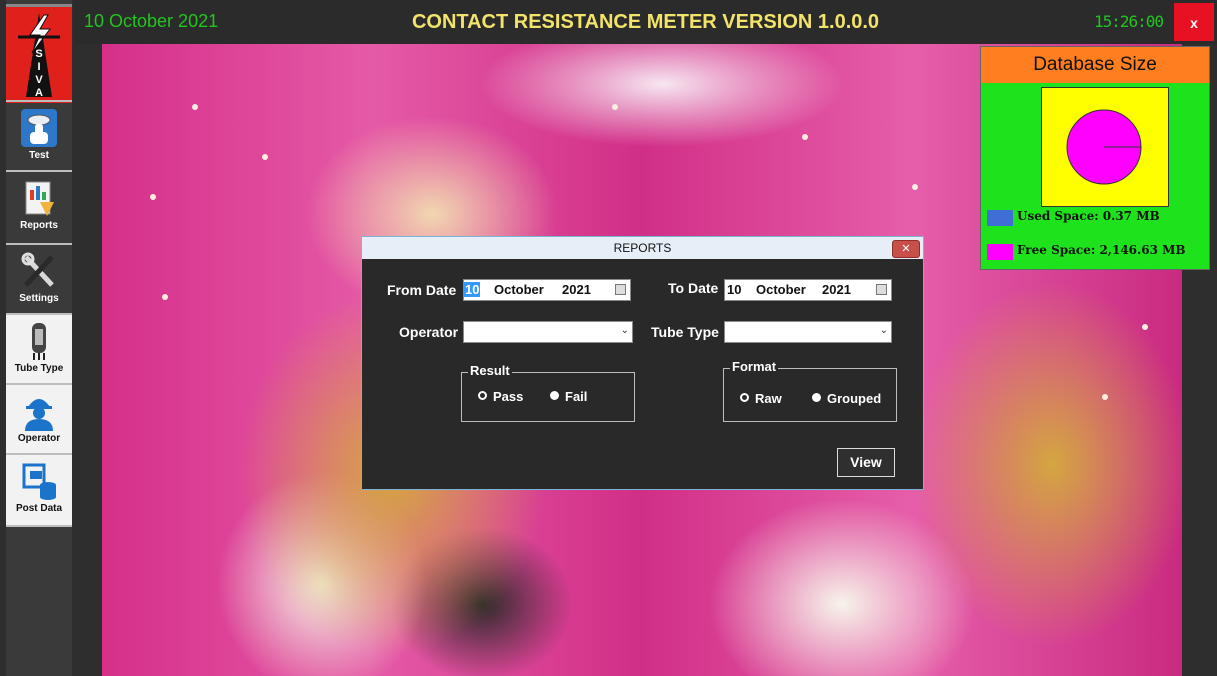 The height and width of the screenshot is (676, 1217). I want to click on nav-test: Test, so click(39, 136).